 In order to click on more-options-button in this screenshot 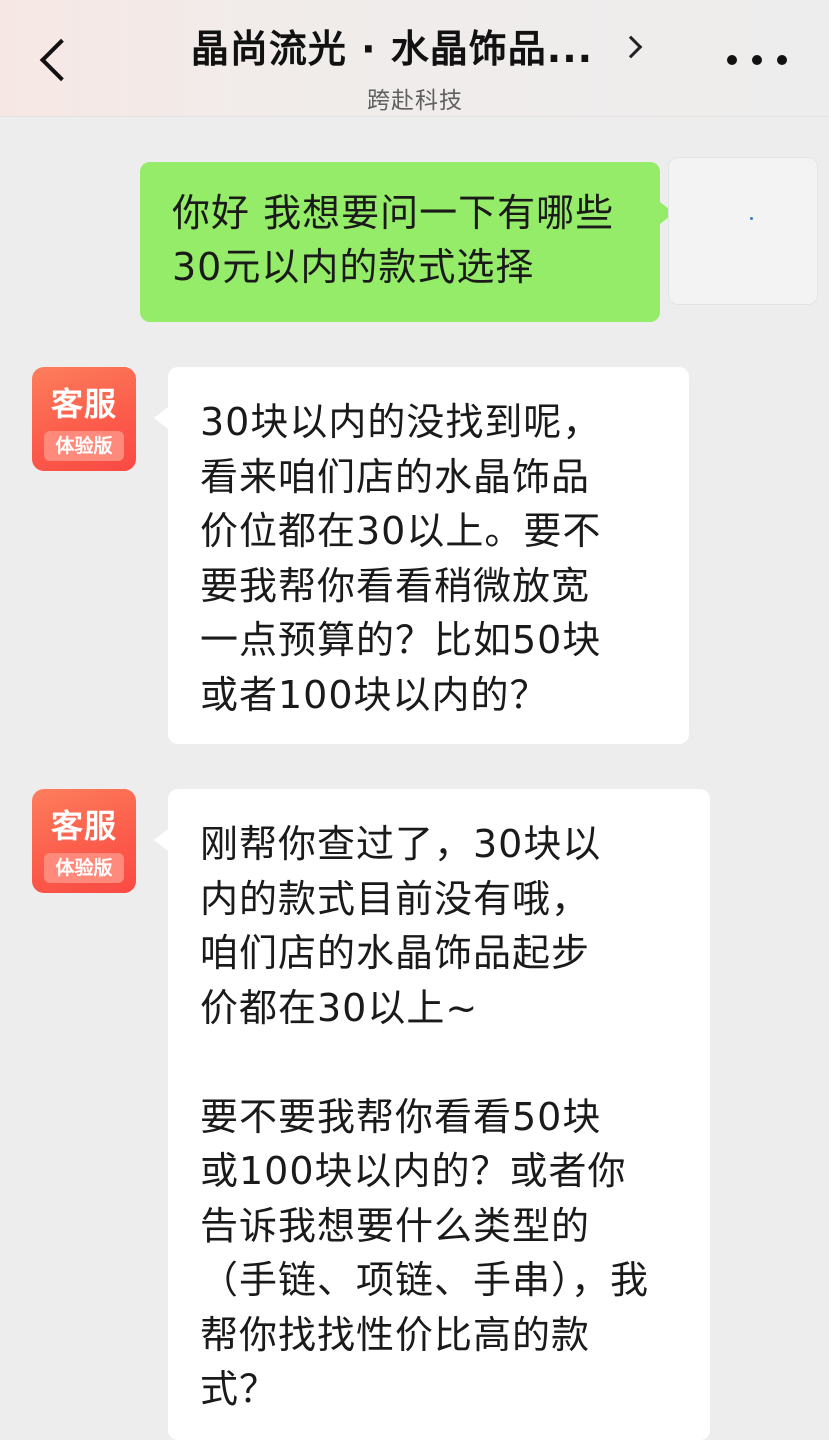, I will do `click(757, 60)`.